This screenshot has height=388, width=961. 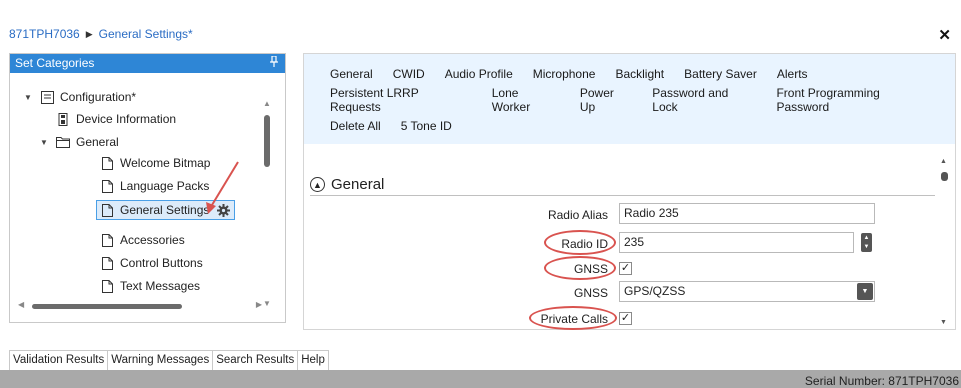 What do you see at coordinates (160, 286) in the screenshot?
I see `tree-item-text-messages-label: Text Messages` at bounding box center [160, 286].